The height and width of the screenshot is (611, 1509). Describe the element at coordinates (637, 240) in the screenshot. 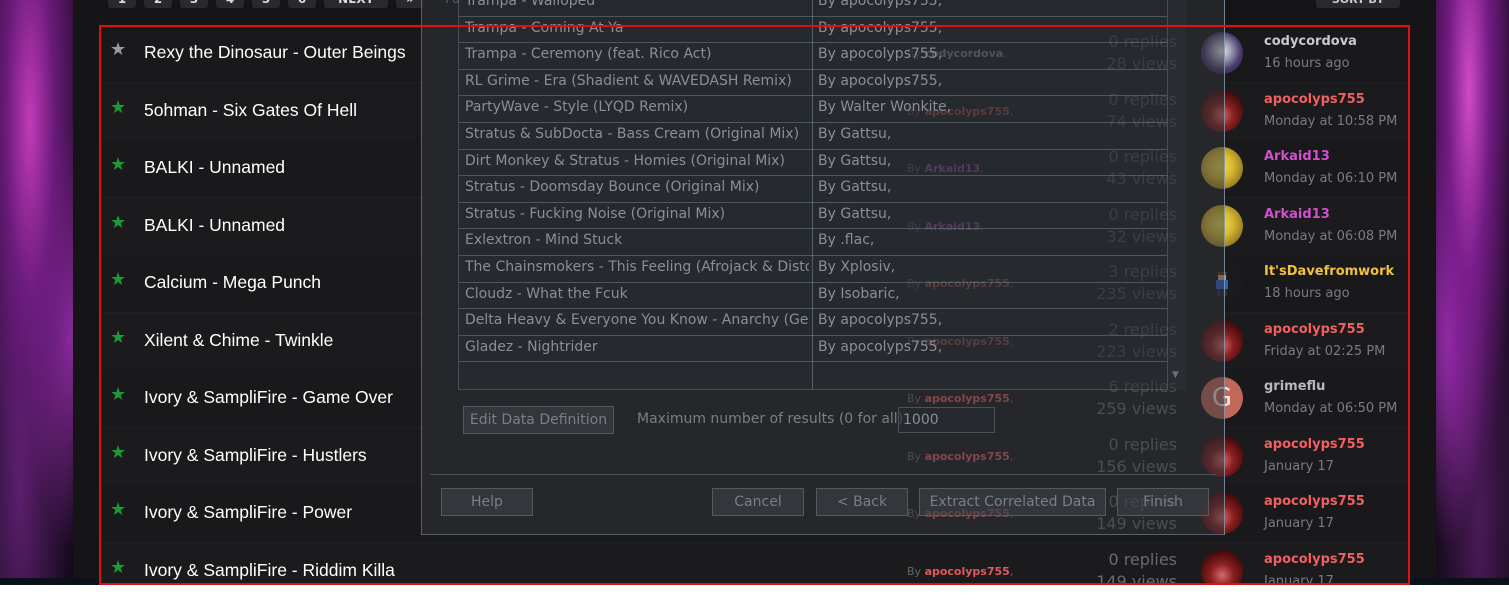

I see `grid-cell-title: Exlextron - Mind Stuck` at that location.